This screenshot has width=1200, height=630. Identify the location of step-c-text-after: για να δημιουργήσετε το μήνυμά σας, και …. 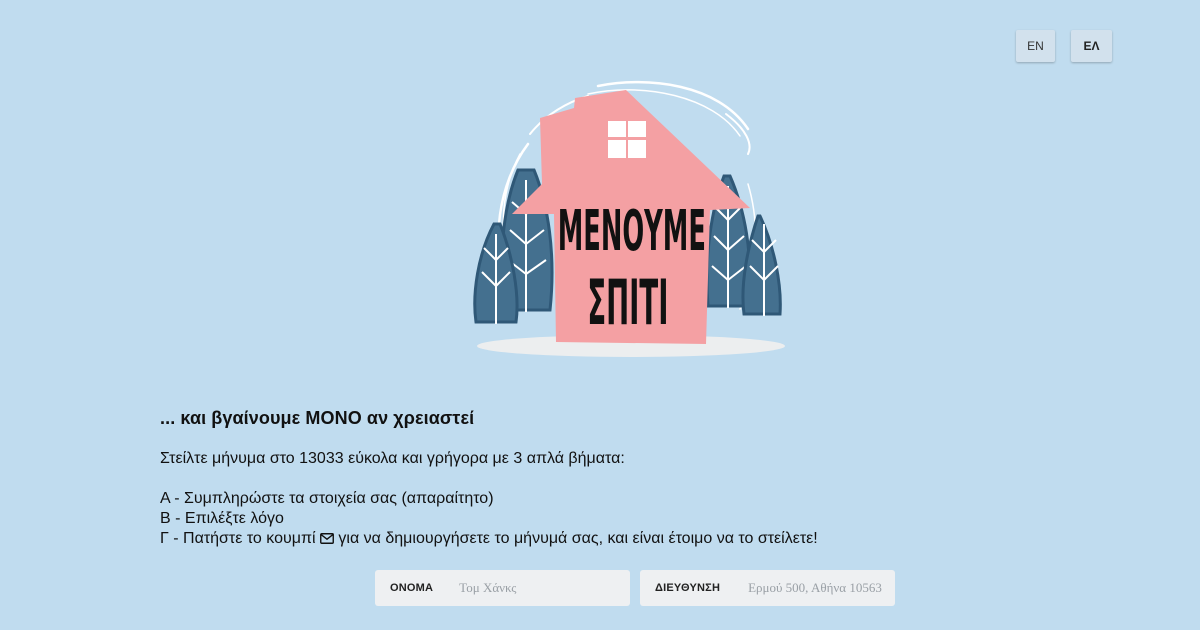
(575, 538).